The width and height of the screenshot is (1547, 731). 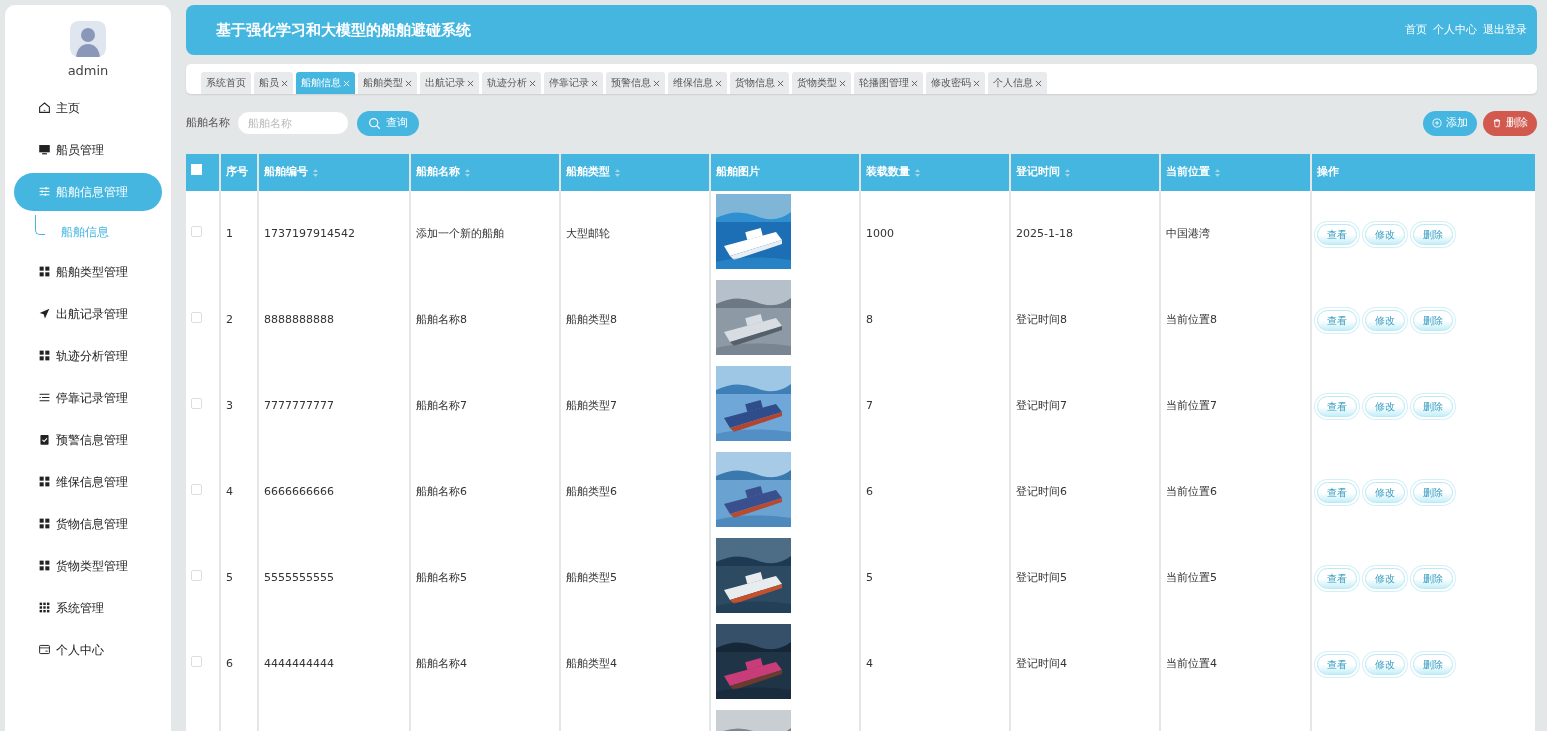 What do you see at coordinates (273, 83) in the screenshot?
I see `tab: 船员` at bounding box center [273, 83].